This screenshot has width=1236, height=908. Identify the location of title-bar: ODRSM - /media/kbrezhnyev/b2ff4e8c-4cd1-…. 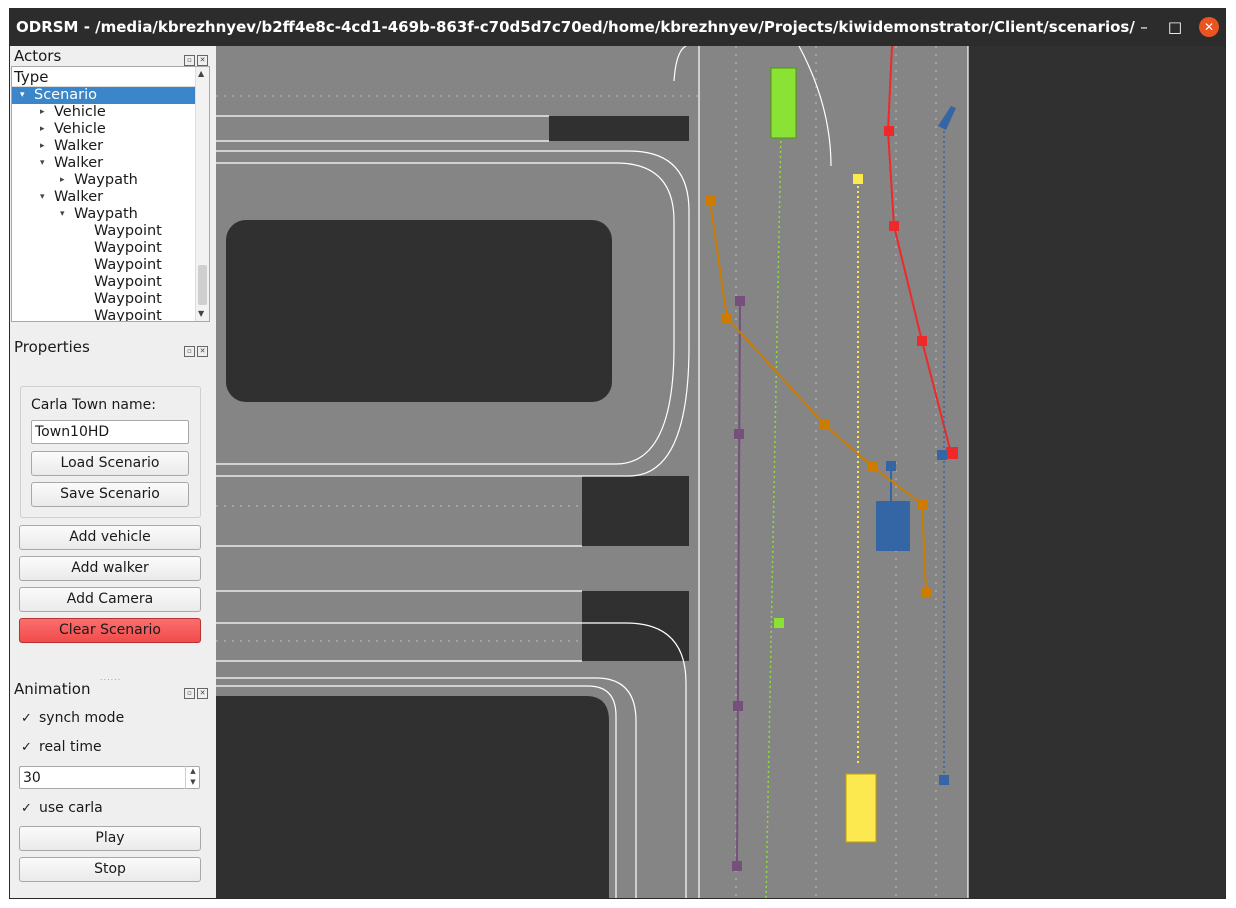
(617, 27).